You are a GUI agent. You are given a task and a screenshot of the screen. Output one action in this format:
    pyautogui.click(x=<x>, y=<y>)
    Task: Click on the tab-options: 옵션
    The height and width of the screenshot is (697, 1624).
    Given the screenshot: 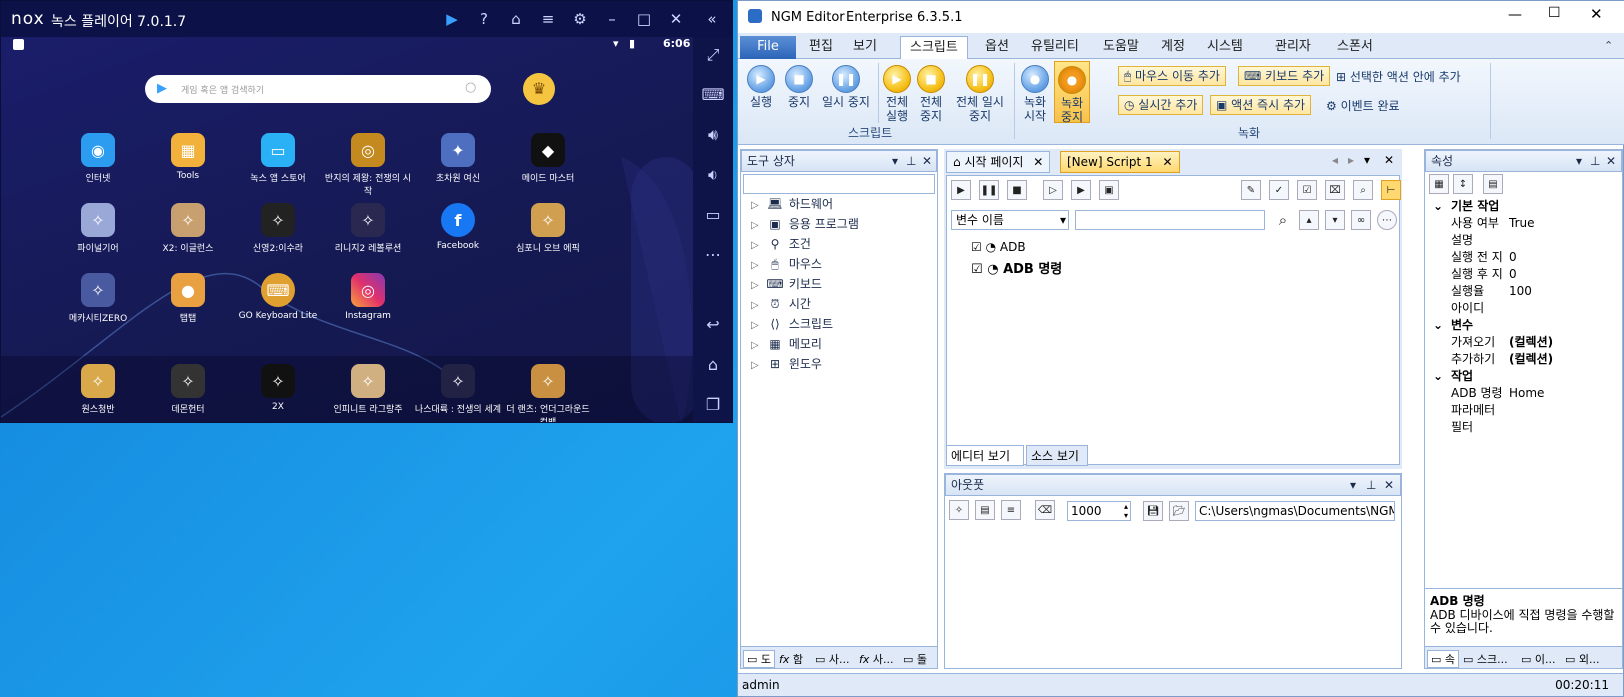 What is the action you would take?
    pyautogui.click(x=997, y=47)
    